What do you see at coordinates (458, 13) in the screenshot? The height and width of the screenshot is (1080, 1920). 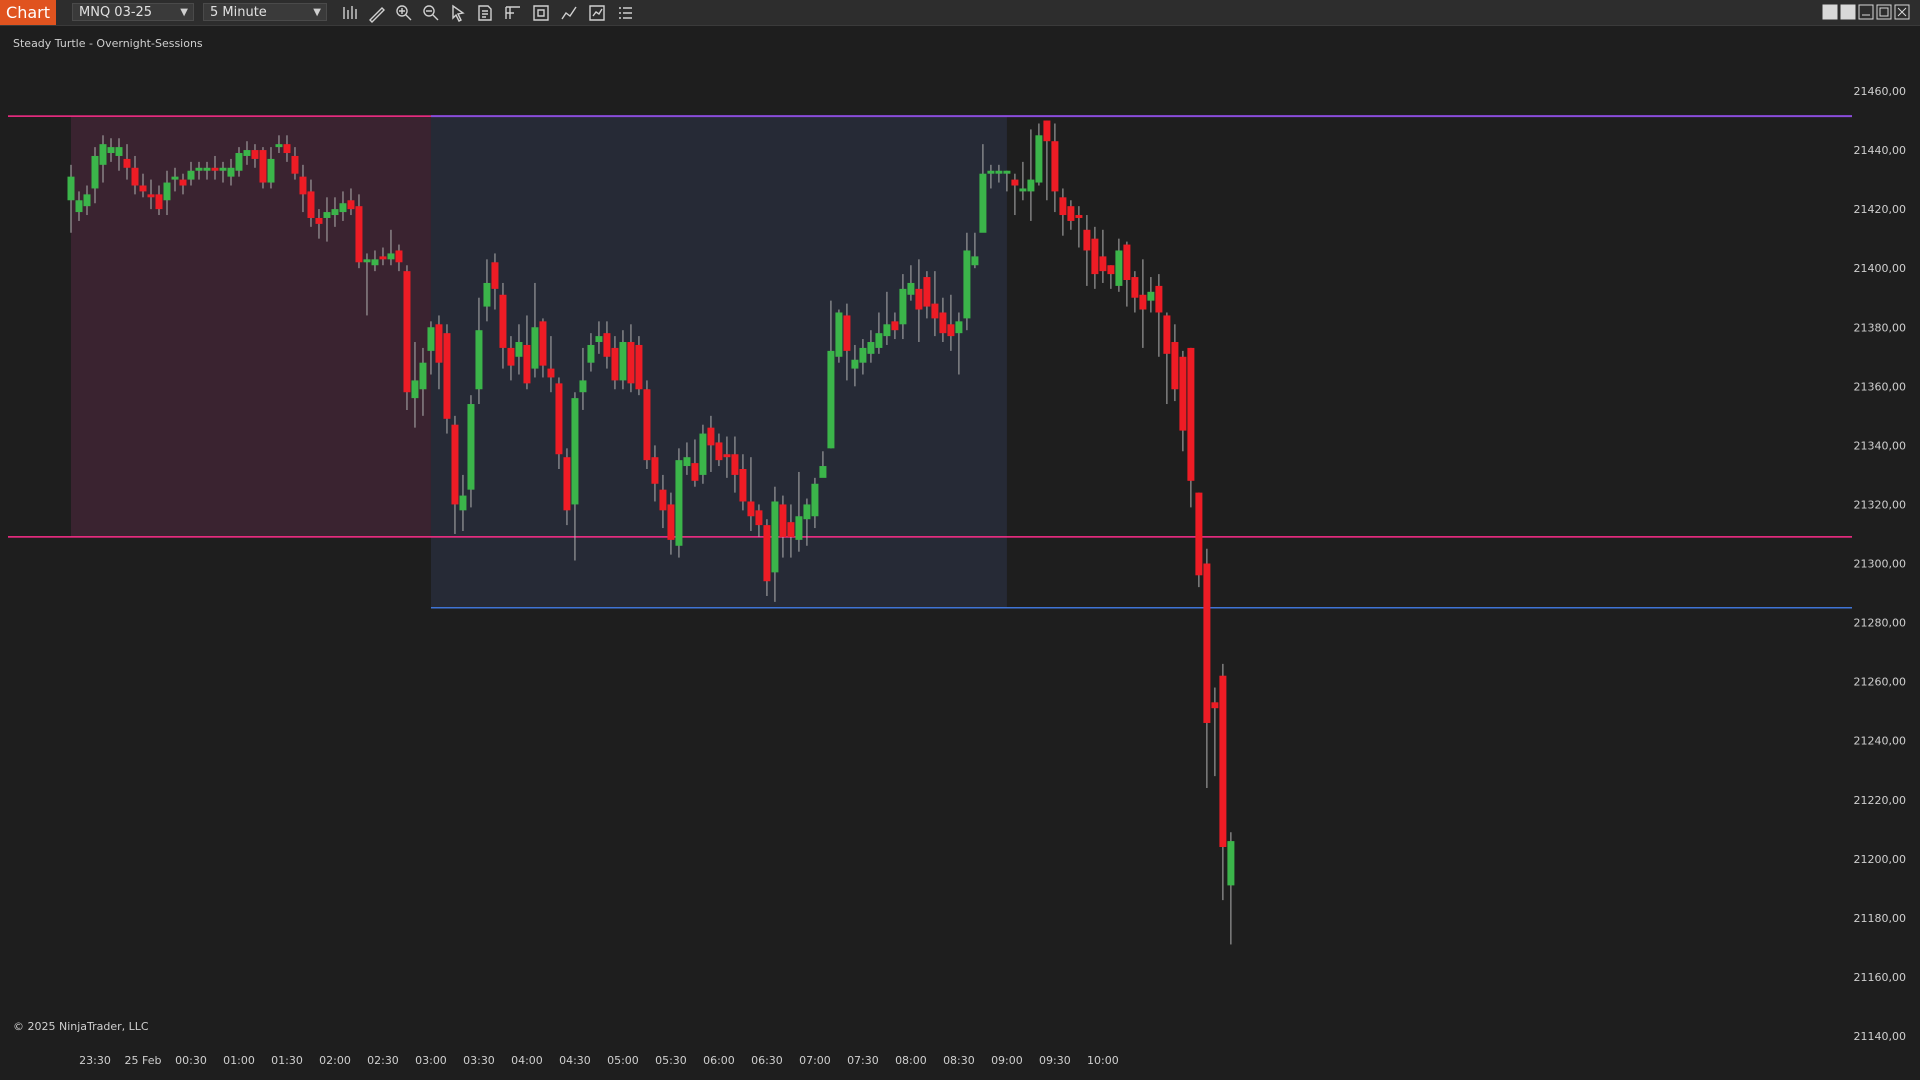 I see `pointer-icon` at bounding box center [458, 13].